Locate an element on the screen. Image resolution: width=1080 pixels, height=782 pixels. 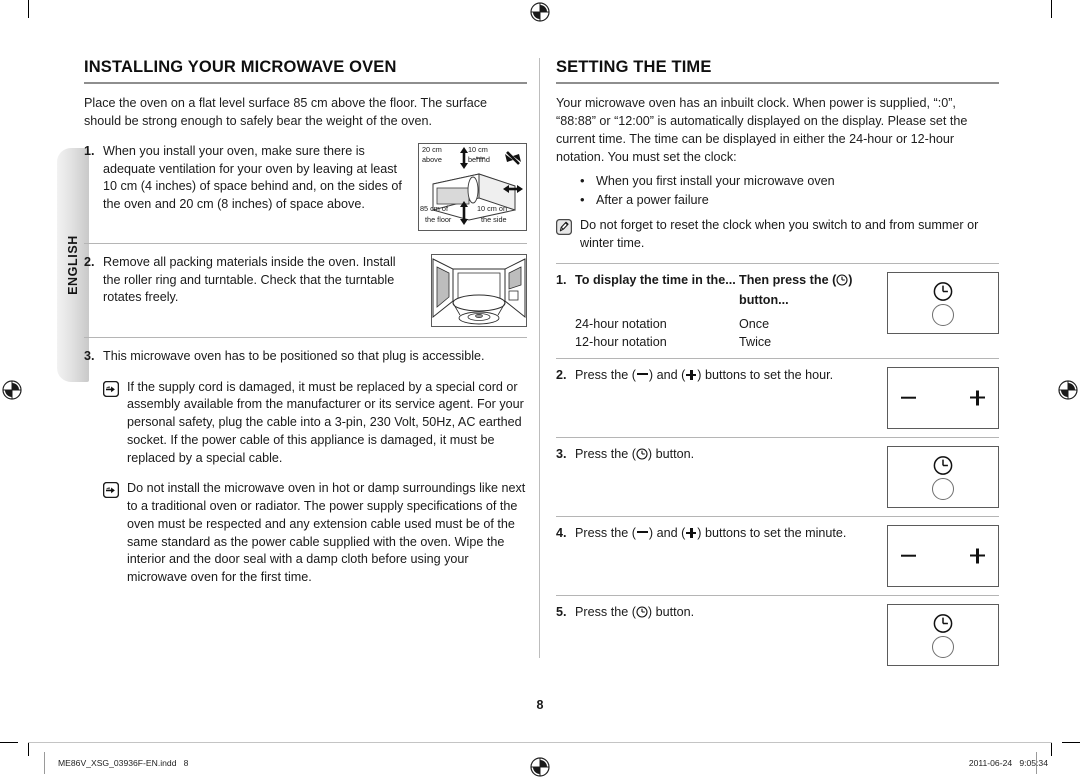
notation-12h-presses: Twice is located at coordinates (755, 341).